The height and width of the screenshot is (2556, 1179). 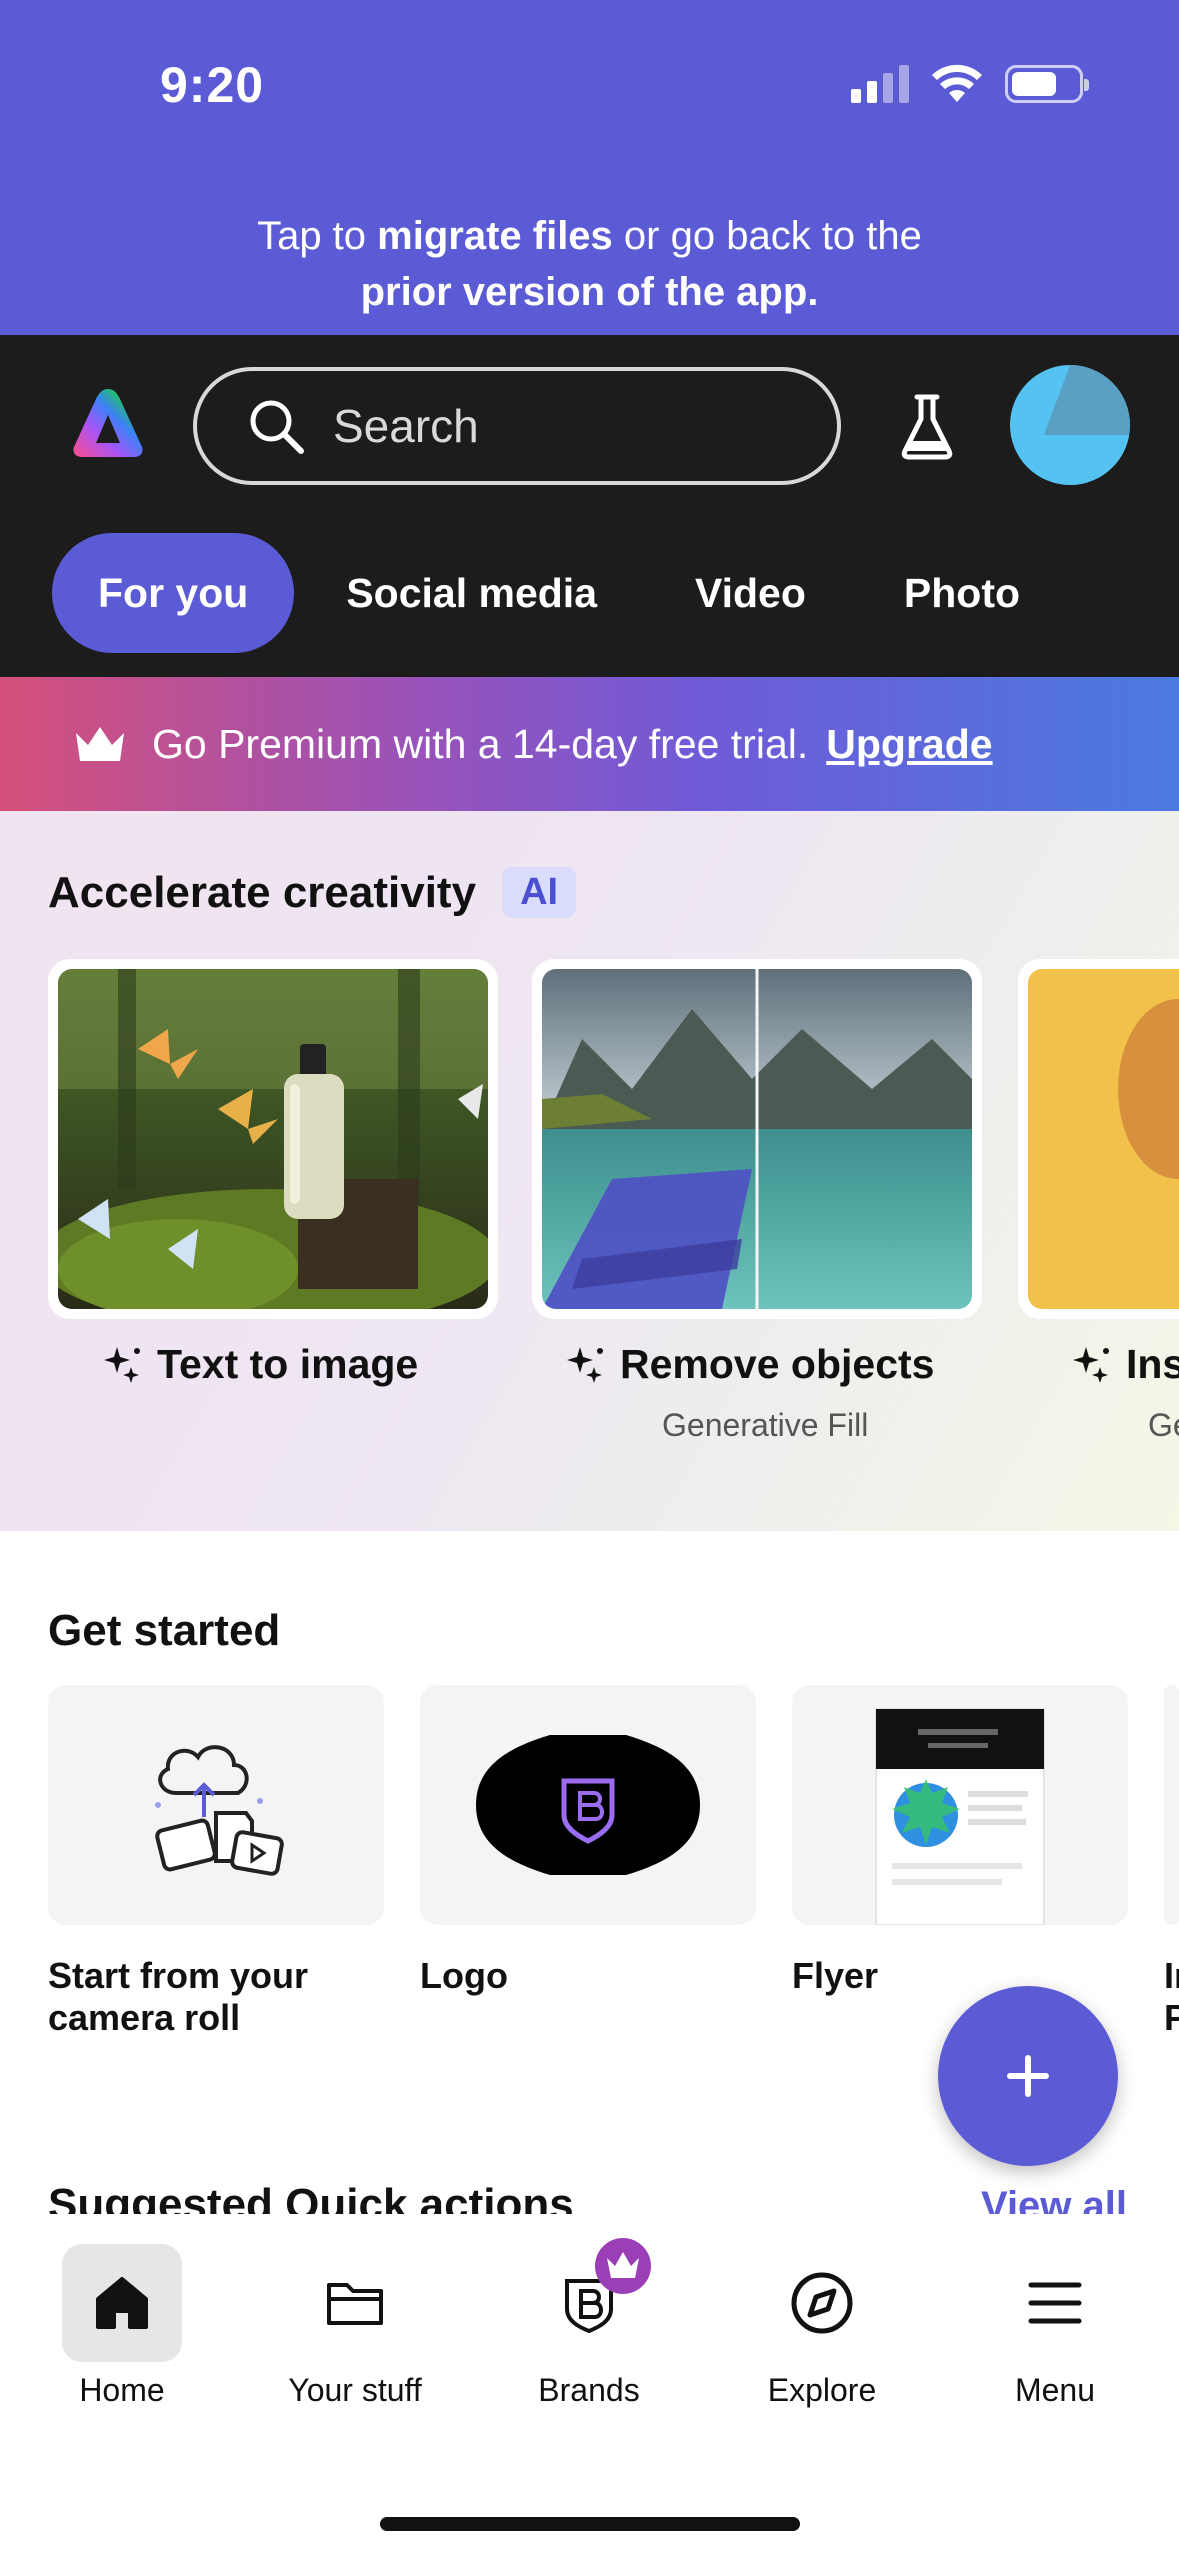 What do you see at coordinates (590, 292) in the screenshot?
I see `prior-version-link: prior version of the app.` at bounding box center [590, 292].